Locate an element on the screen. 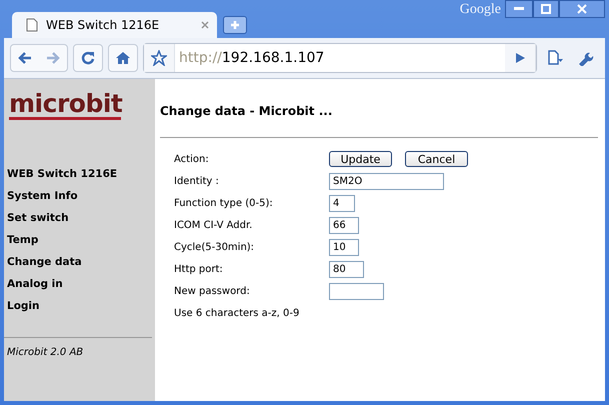 Image resolution: width=609 pixels, height=405 pixels. field-label: Http port: is located at coordinates (199, 269).